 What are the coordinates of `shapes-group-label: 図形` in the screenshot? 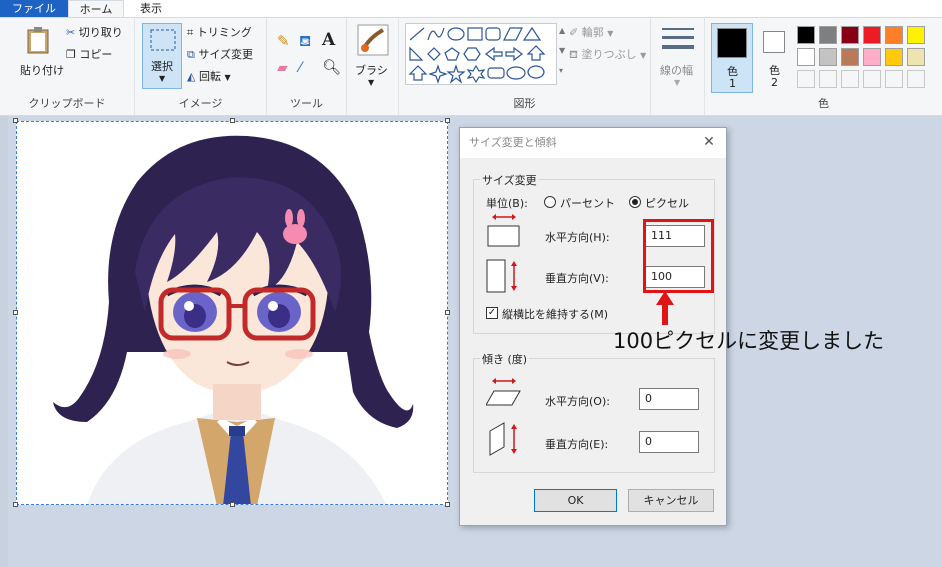 It's located at (524, 103).